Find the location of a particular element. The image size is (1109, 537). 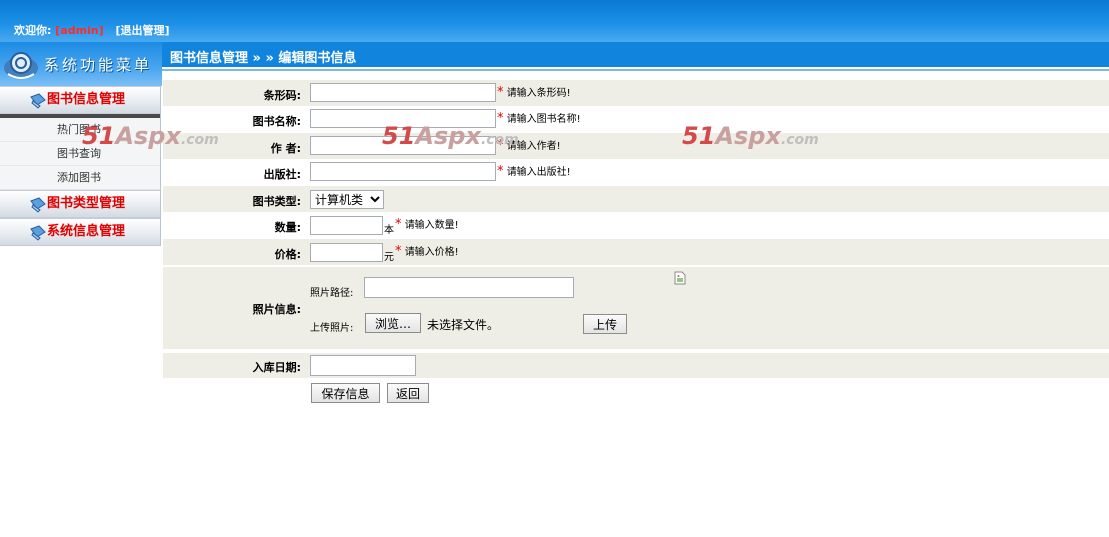

upload-button: 上传 is located at coordinates (605, 324).